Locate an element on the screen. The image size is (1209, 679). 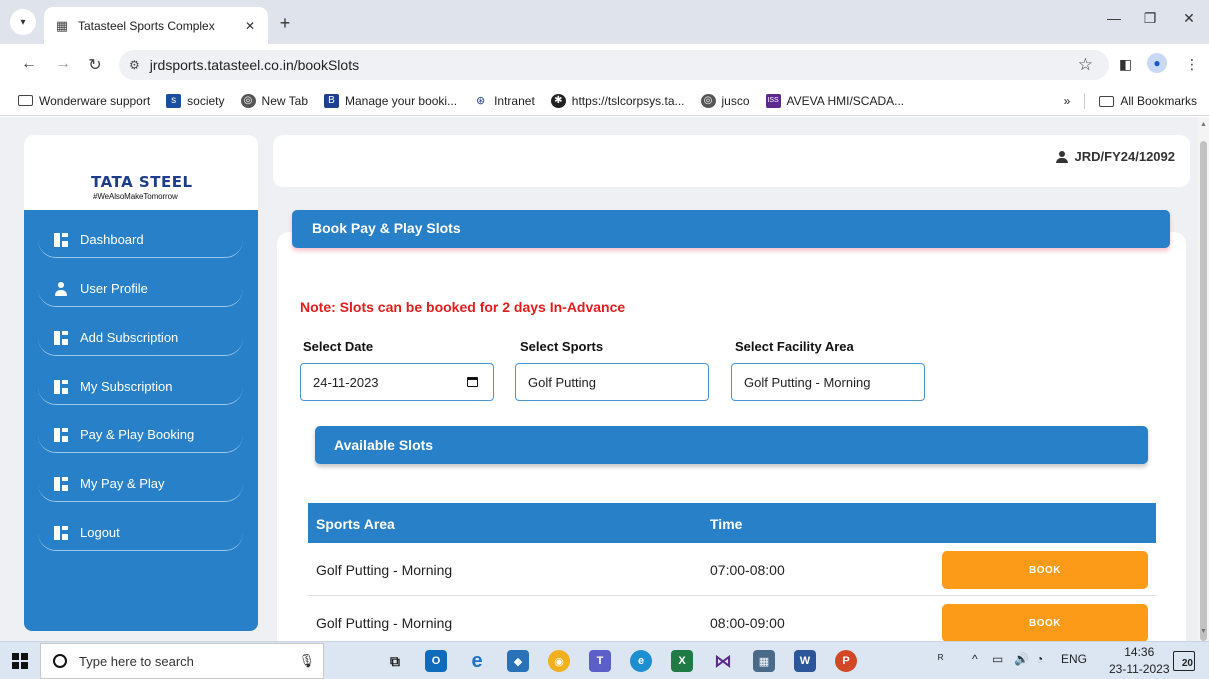
calendar-icon is located at coordinates (472, 382).